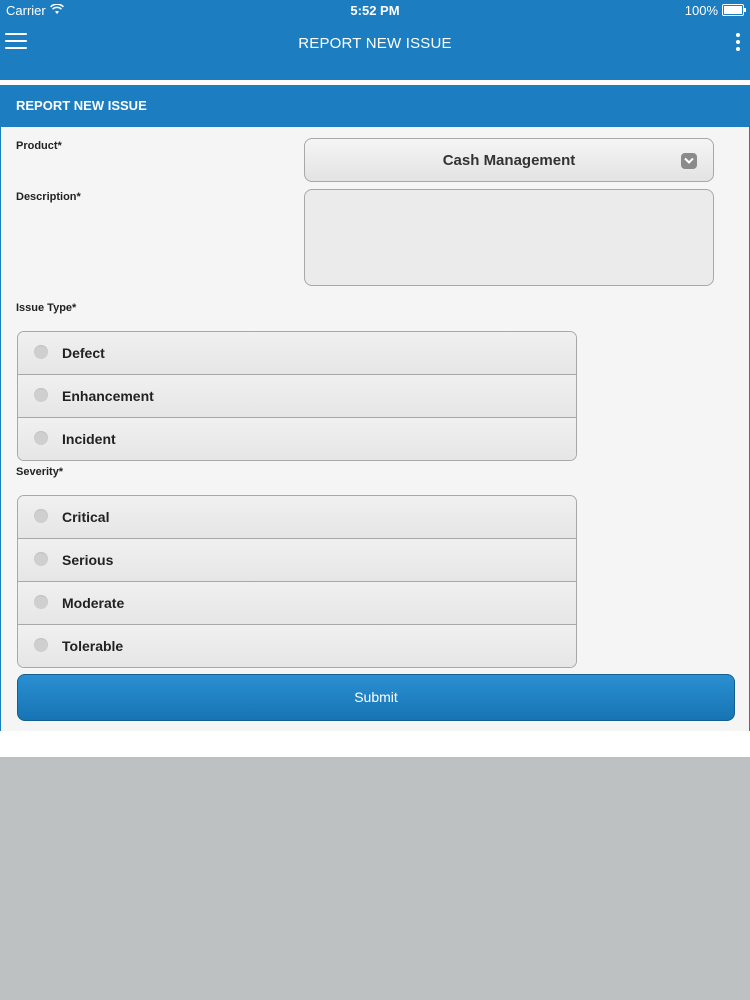  What do you see at coordinates (375, 106) in the screenshot?
I see `panel-title: REPORT NEW ISSUE` at bounding box center [375, 106].